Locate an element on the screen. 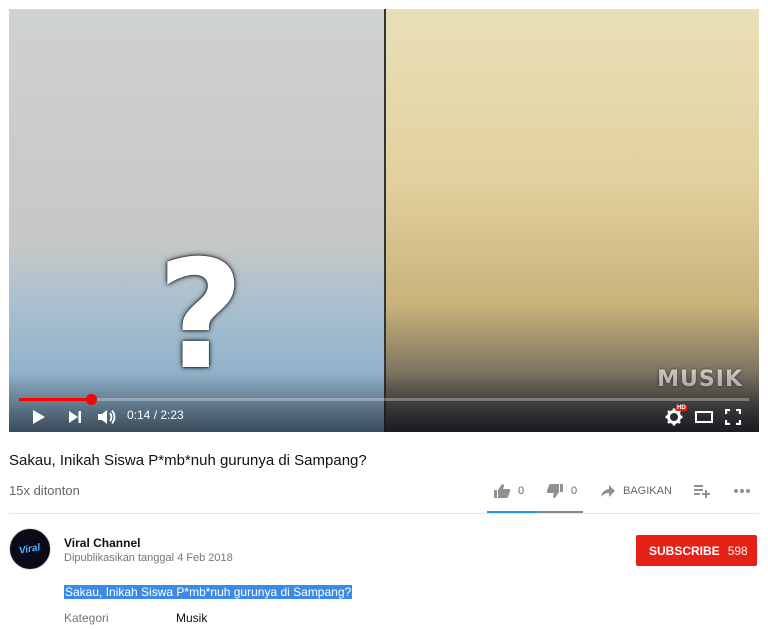  share-icon is located at coordinates (608, 491).